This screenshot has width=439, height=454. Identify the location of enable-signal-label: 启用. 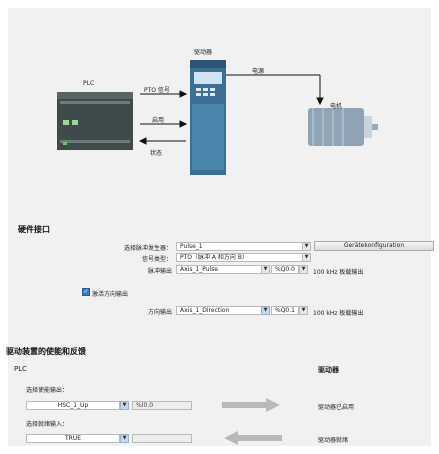
(158, 120).